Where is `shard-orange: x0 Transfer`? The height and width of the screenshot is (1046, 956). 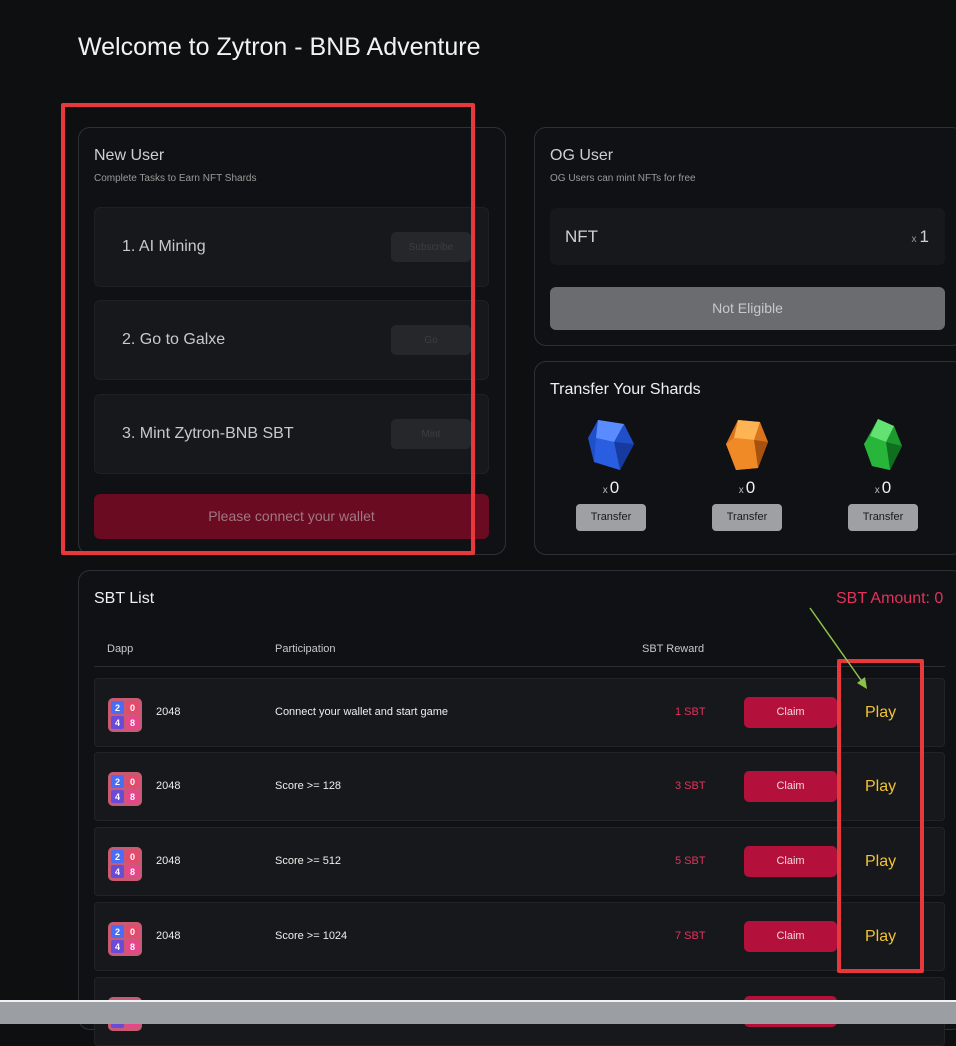
shard-orange: x0 Transfer is located at coordinates (747, 473).